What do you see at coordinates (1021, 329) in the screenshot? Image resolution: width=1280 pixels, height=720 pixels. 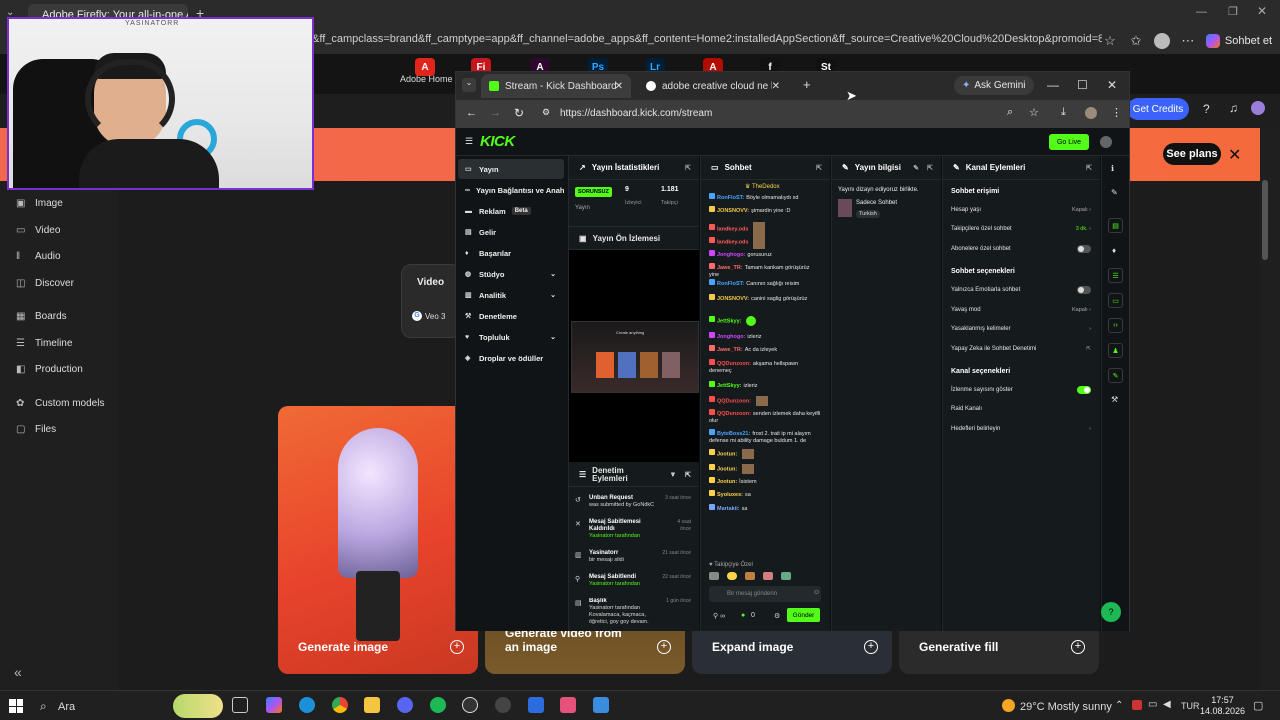 I see `setting-banned-words: Yasaklanmış kelimeler ›` at bounding box center [1021, 329].